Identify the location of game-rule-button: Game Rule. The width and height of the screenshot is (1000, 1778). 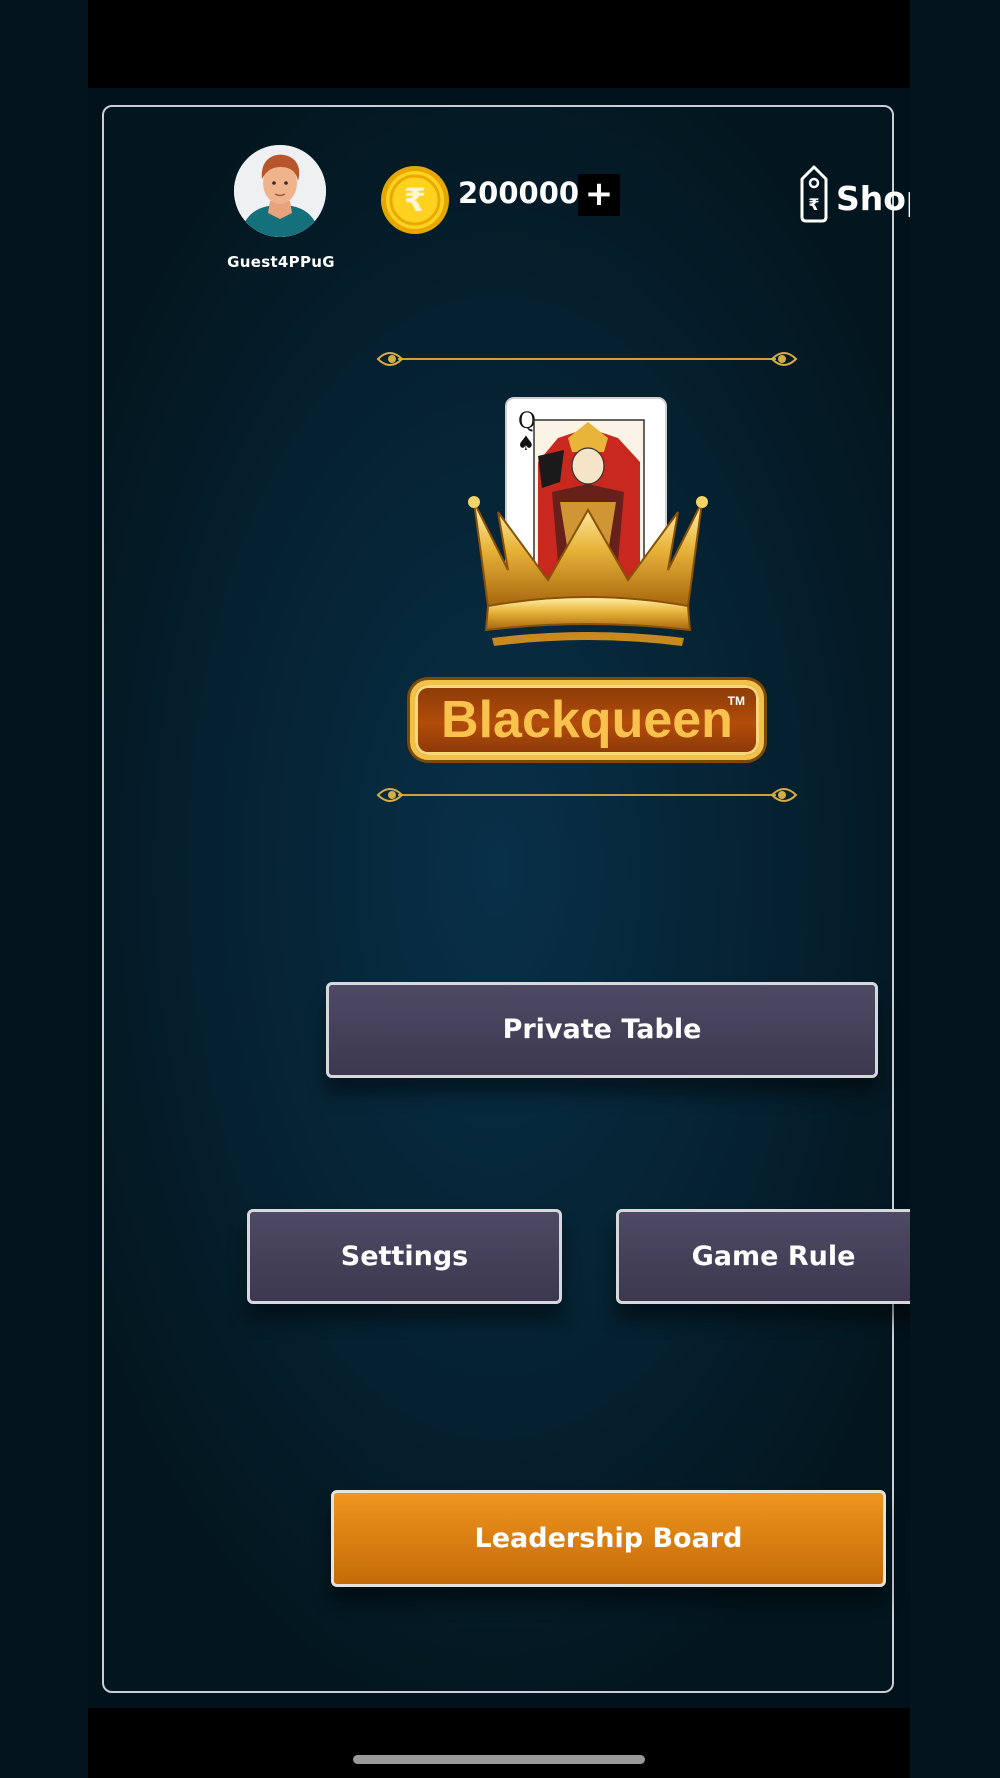
(763, 1256).